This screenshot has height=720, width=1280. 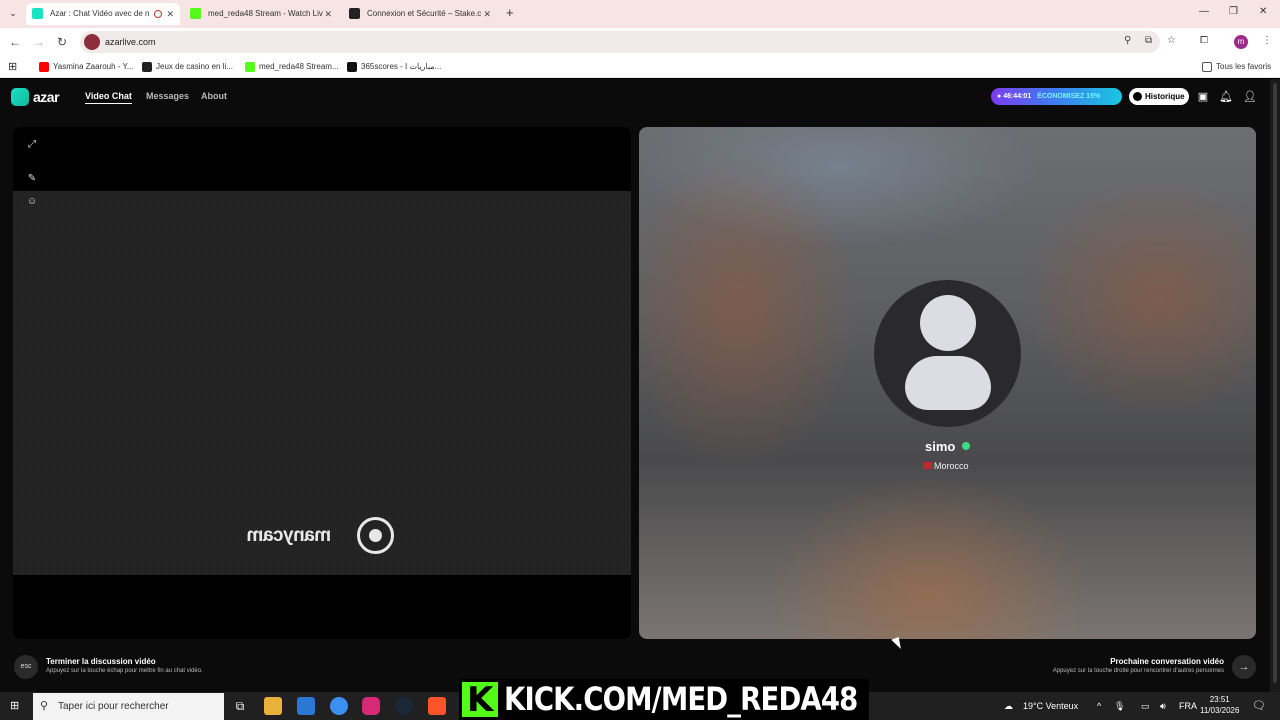 I want to click on zoom-icon: ⚲, so click(x=1127, y=40).